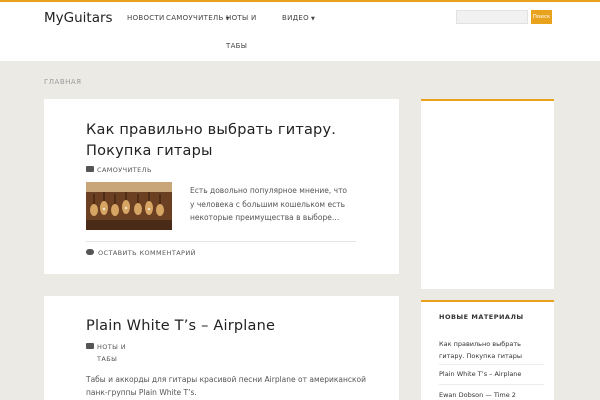 Image resolution: width=600 pixels, height=400 pixels. Describe the element at coordinates (90, 252) in the screenshot. I see `comment-icon` at that location.